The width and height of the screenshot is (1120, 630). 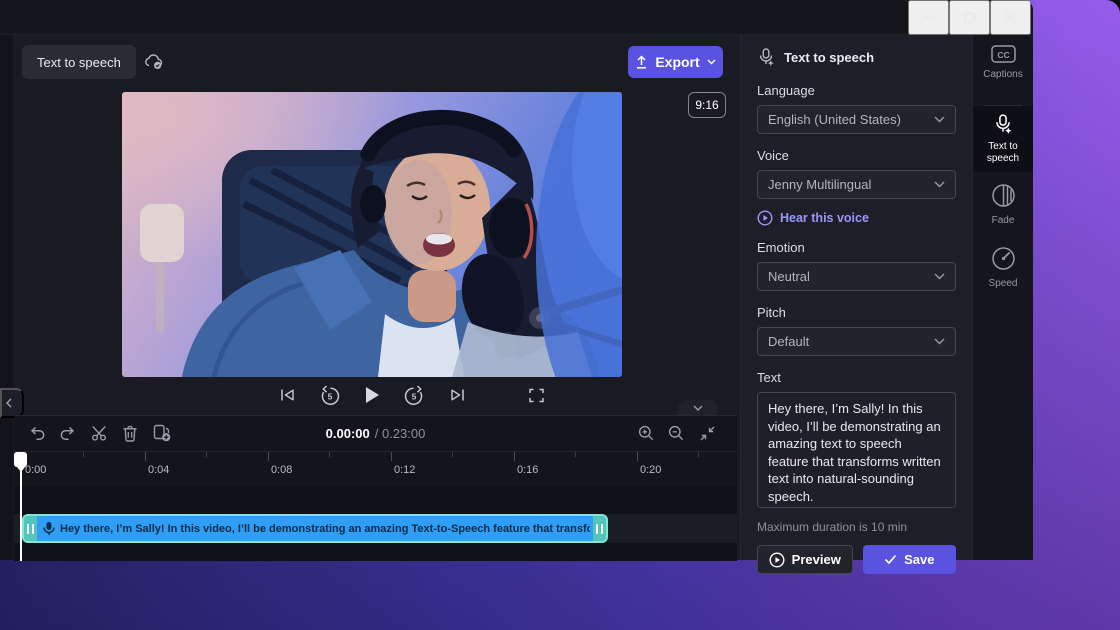 I want to click on svg-text: 5, so click(x=414, y=396).